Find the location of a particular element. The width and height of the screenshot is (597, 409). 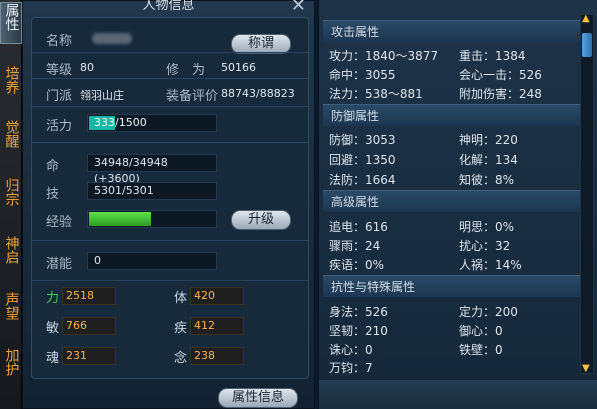

sect-value: 翎羽山庄 is located at coordinates (102, 95).